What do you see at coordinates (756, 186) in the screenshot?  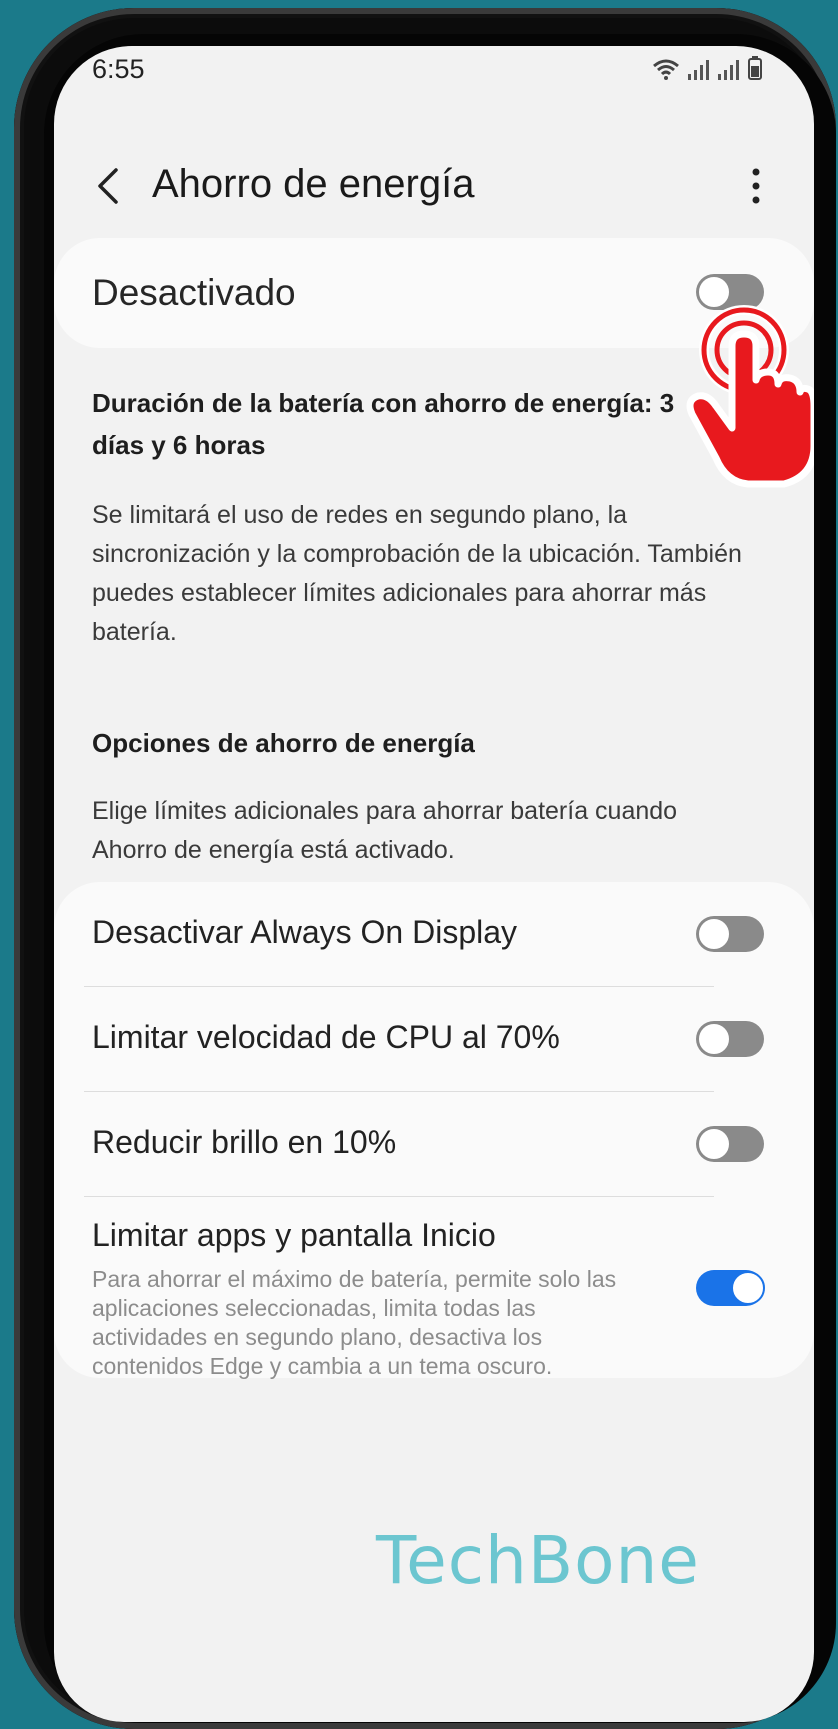 I see `more-vert-icon` at bounding box center [756, 186].